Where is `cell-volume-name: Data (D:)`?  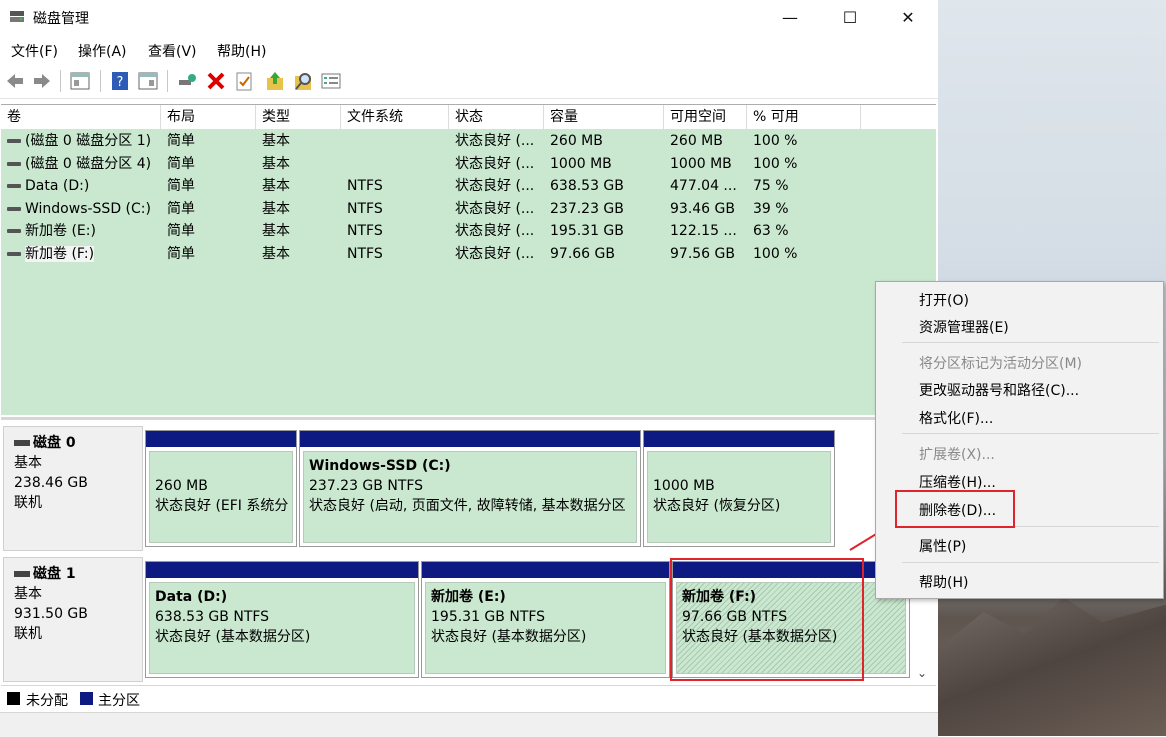 cell-volume-name: Data (D:) is located at coordinates (81, 186).